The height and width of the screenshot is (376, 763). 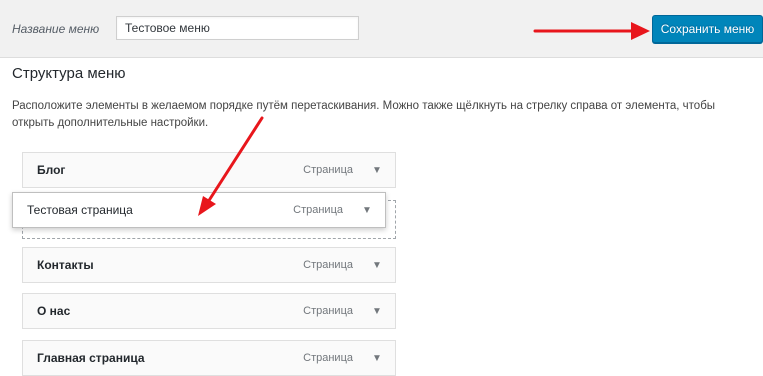 I want to click on menu-item-contacts: Контакты Страница ▼, so click(x=209, y=265).